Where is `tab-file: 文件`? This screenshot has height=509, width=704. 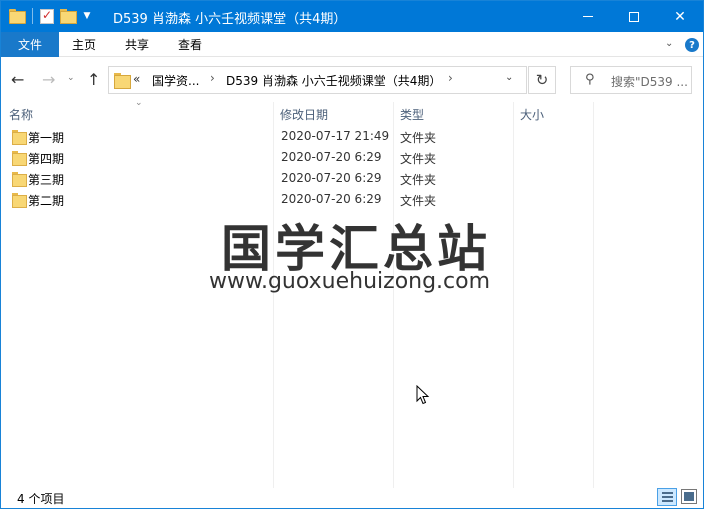 tab-file: 文件 is located at coordinates (30, 44).